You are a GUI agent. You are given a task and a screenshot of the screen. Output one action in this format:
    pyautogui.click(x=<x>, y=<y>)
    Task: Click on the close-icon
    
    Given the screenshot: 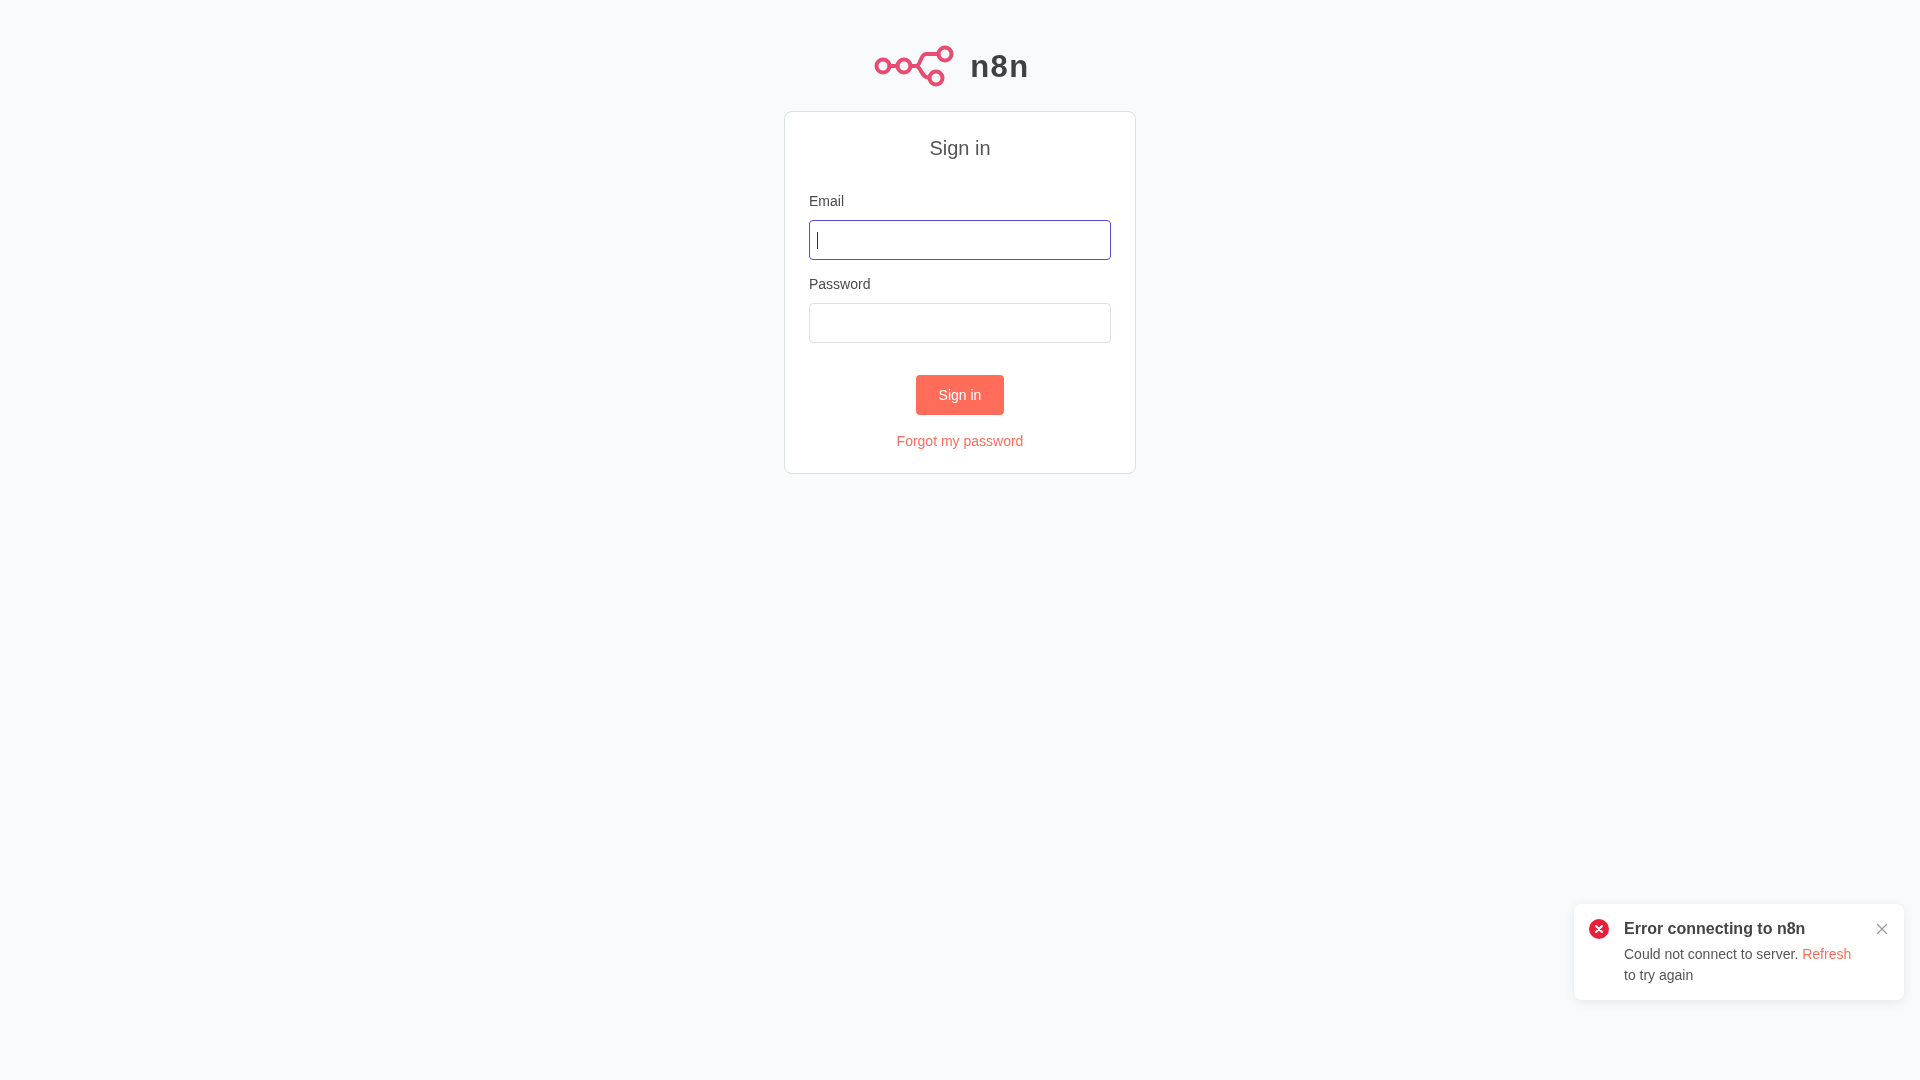 What is the action you would take?
    pyautogui.click(x=1882, y=929)
    